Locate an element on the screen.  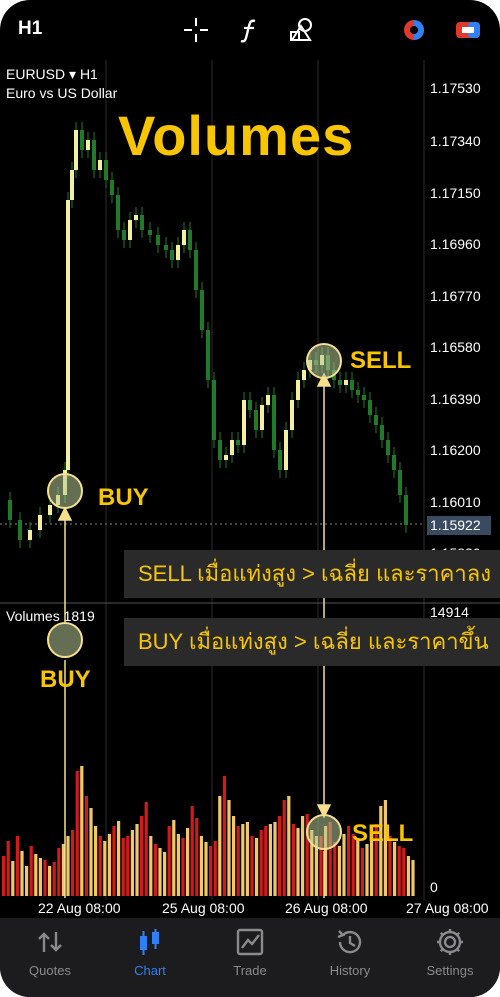
buy-volume-label: BUY is located at coordinates (65, 679).